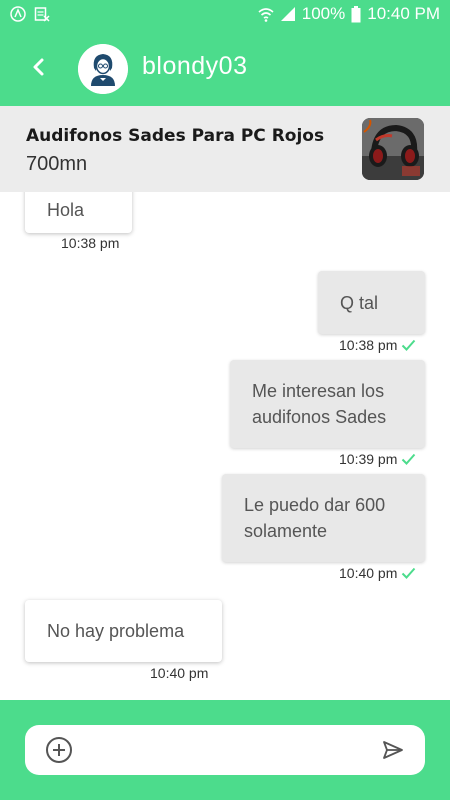 The width and height of the screenshot is (450, 800). Describe the element at coordinates (315, 518) in the screenshot. I see `message-text: Le puedo dar 600 solamente` at that location.